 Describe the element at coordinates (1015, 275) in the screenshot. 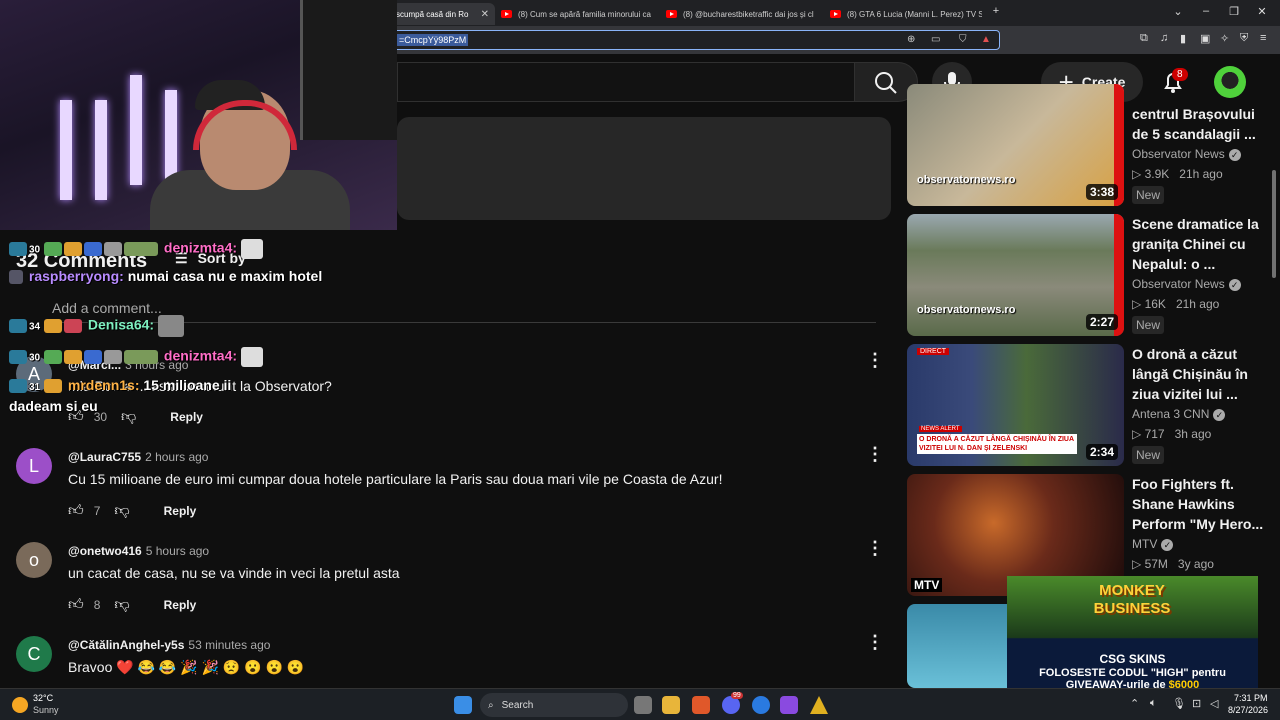

I see `video-thumbnail: observatornews.ro 2:27` at that location.